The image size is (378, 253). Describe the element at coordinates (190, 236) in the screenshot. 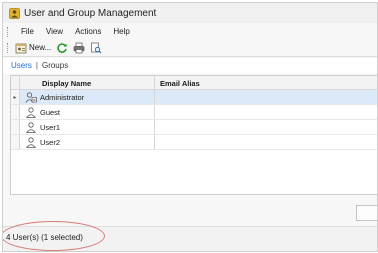

I see `status-bar: 4 User(s) (1 selected)` at that location.